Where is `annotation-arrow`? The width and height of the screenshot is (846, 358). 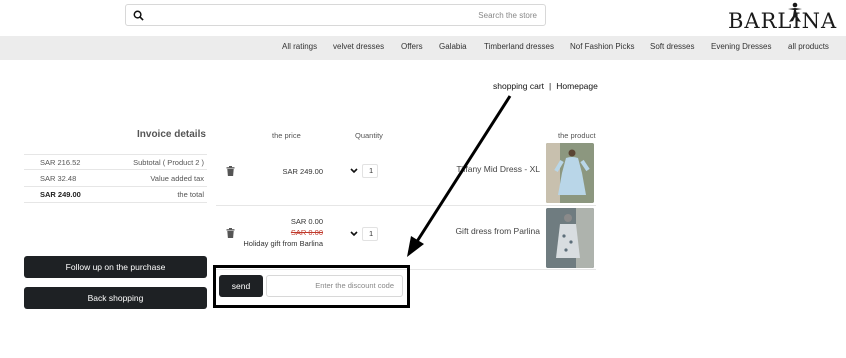
annotation-arrow is located at coordinates (459, 176).